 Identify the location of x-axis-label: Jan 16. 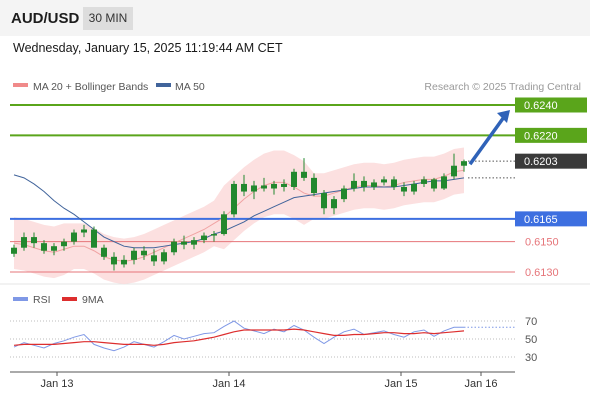
(480, 384).